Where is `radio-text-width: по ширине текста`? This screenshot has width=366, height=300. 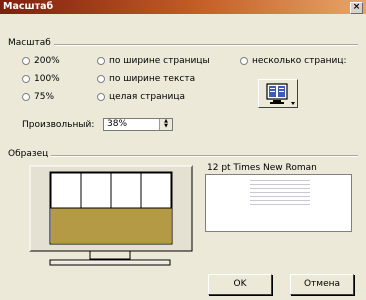
radio-text-width: по ширине текста is located at coordinates (146, 79).